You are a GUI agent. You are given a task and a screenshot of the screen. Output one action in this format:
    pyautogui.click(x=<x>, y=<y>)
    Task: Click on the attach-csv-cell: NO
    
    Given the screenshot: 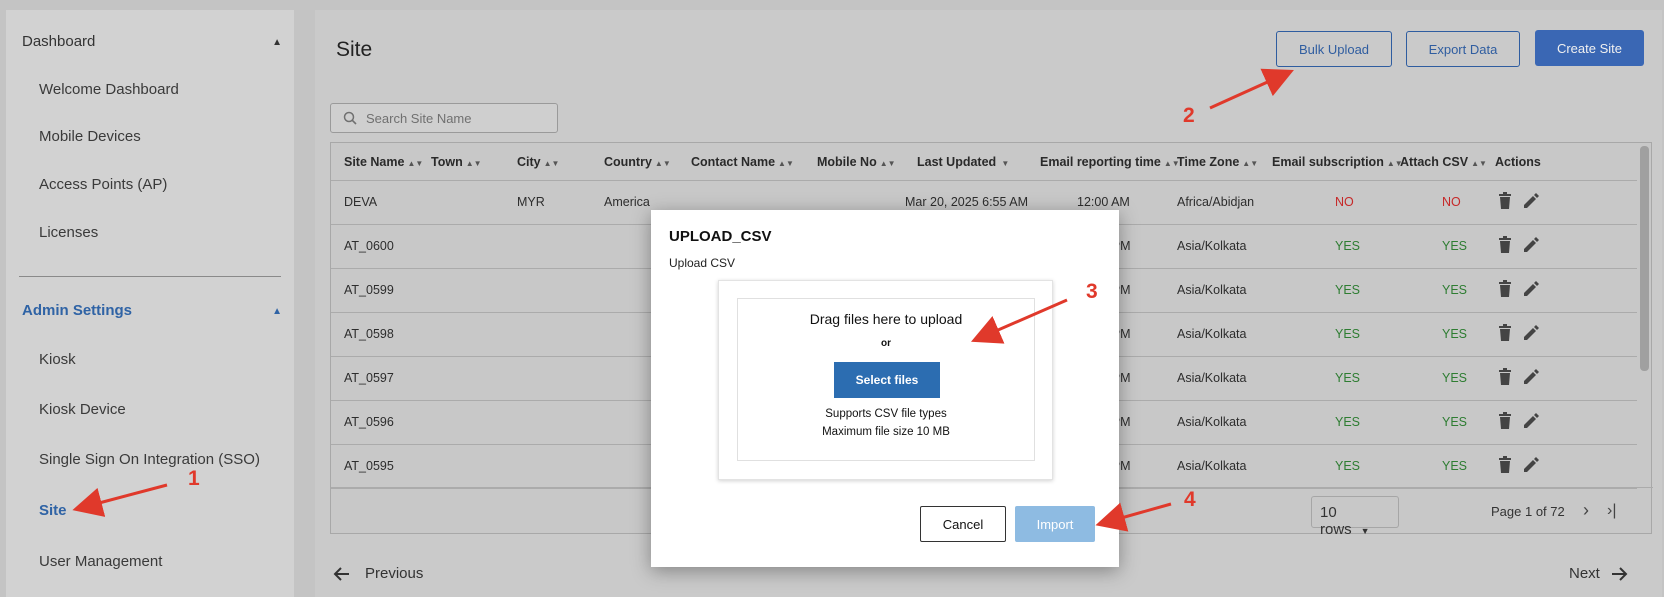 What is the action you would take?
    pyautogui.click(x=1451, y=202)
    